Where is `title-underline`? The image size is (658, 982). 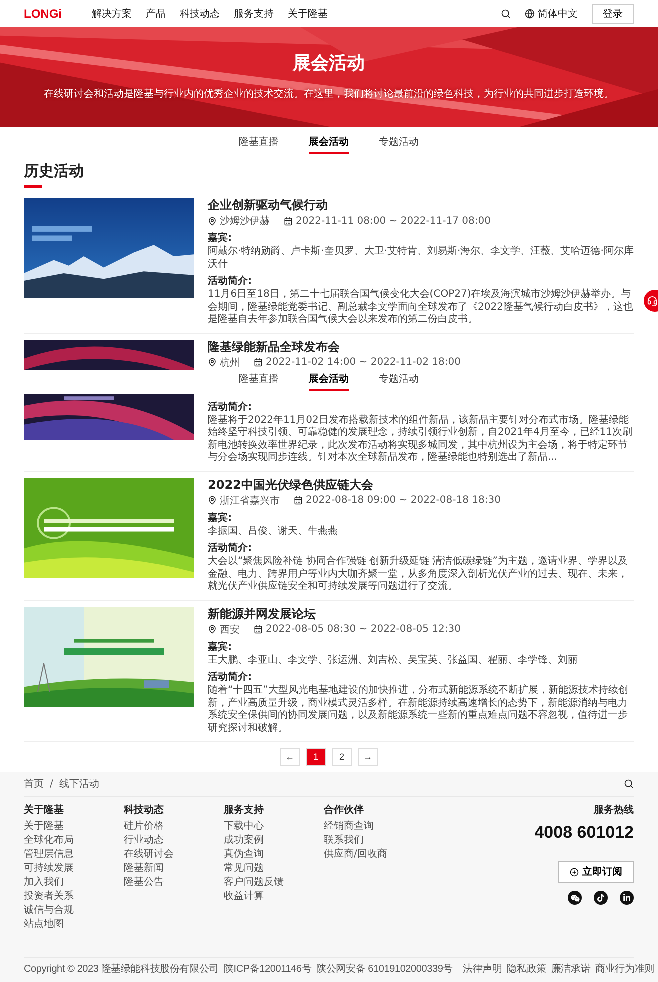 title-underline is located at coordinates (33, 186).